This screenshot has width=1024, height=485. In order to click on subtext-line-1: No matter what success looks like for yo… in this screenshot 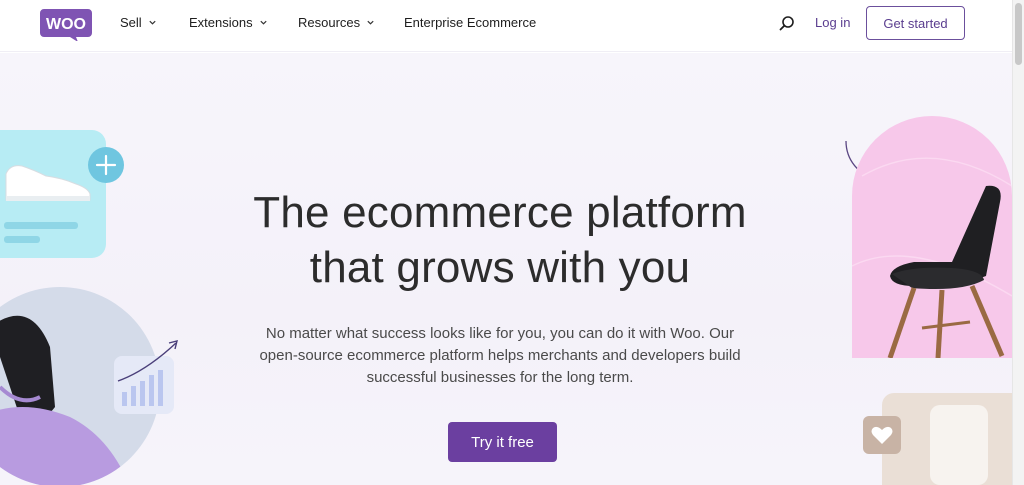, I will do `click(500, 333)`.